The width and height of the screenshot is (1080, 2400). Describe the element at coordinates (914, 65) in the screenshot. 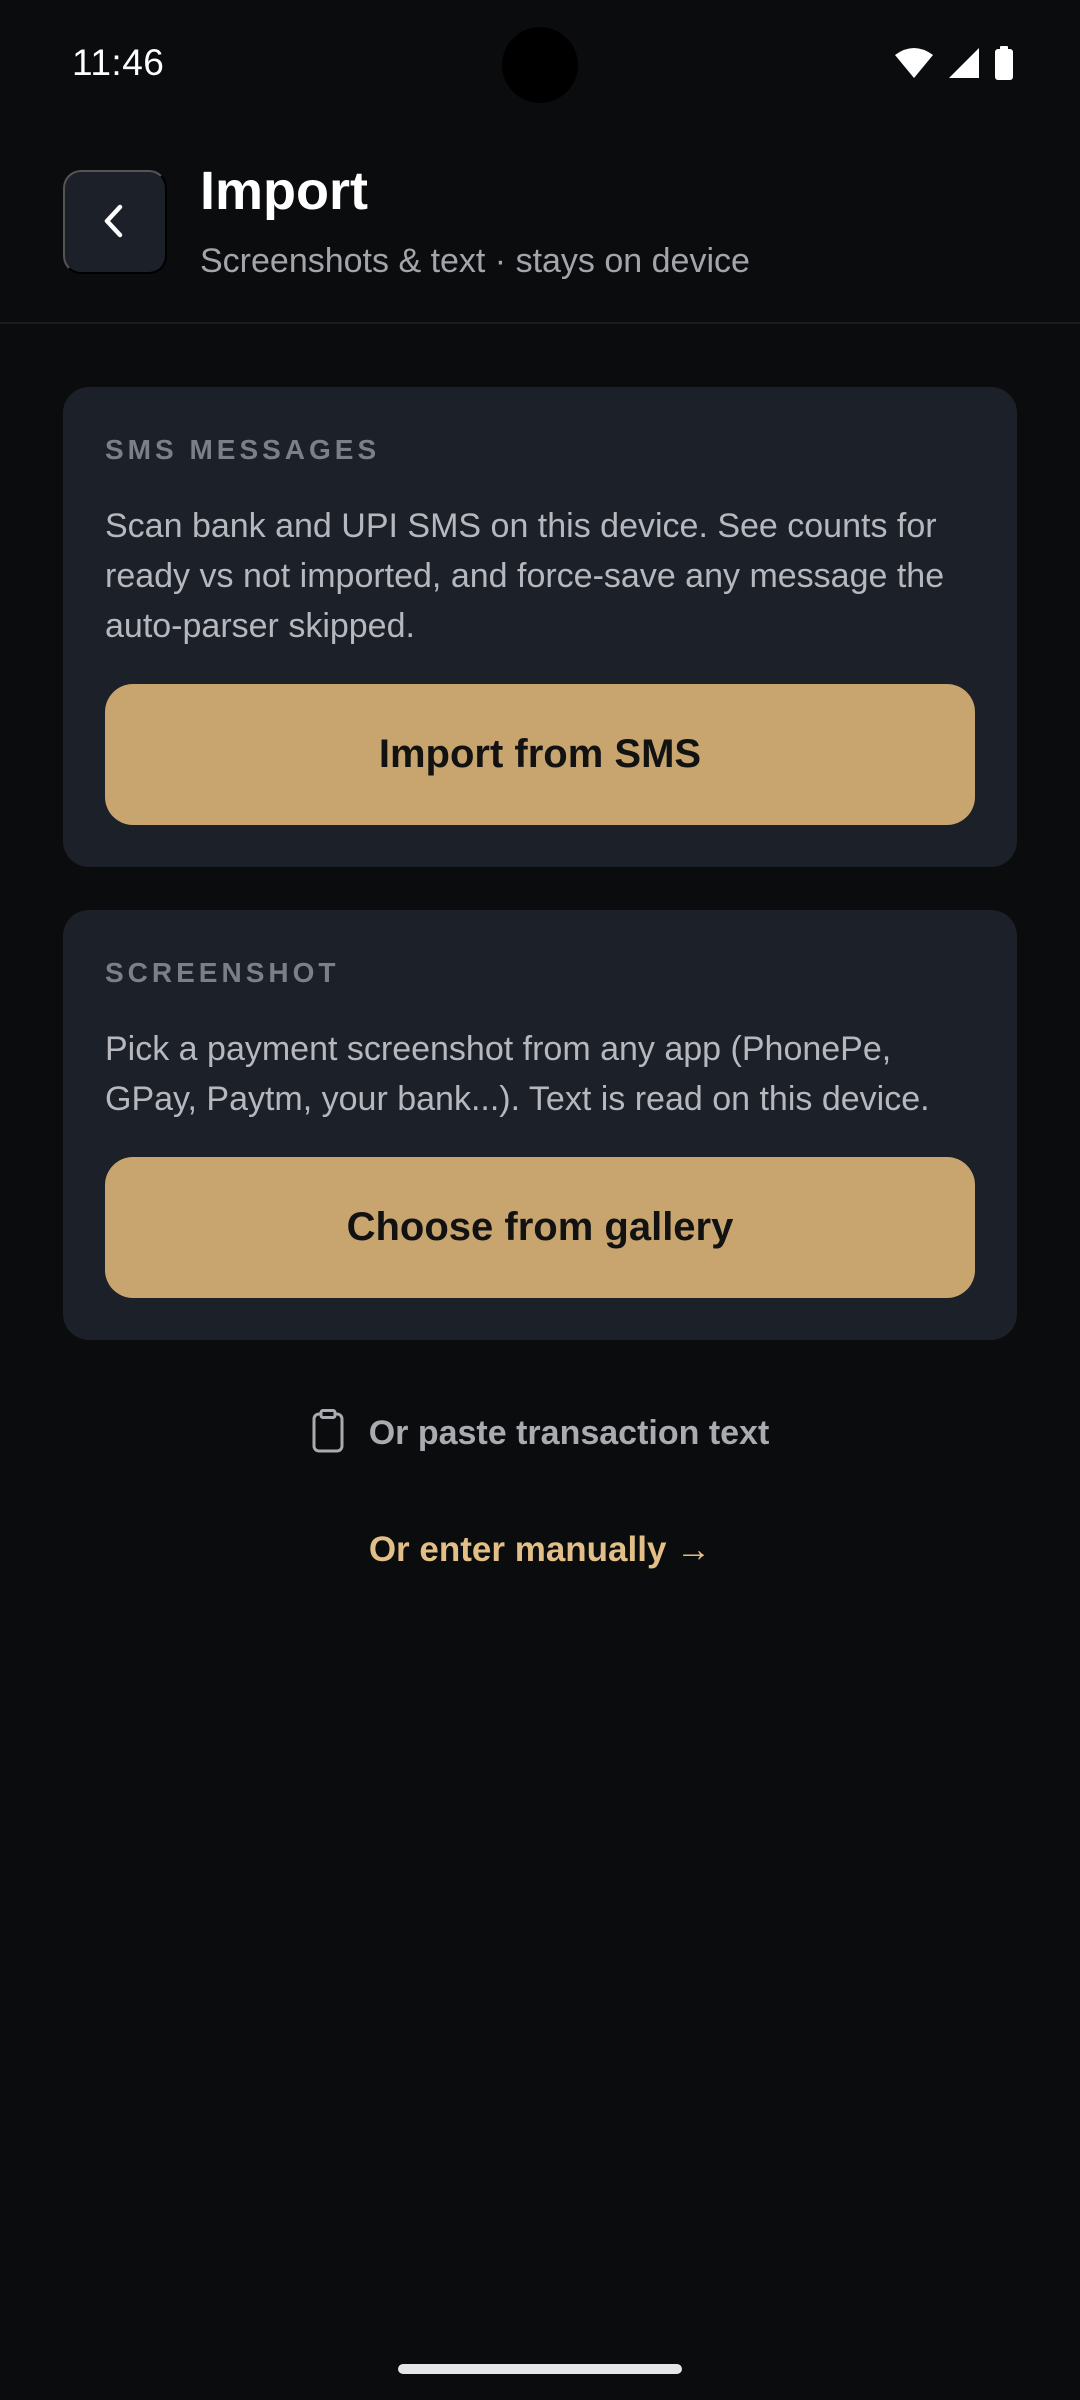

I see `wifi-icon` at that location.